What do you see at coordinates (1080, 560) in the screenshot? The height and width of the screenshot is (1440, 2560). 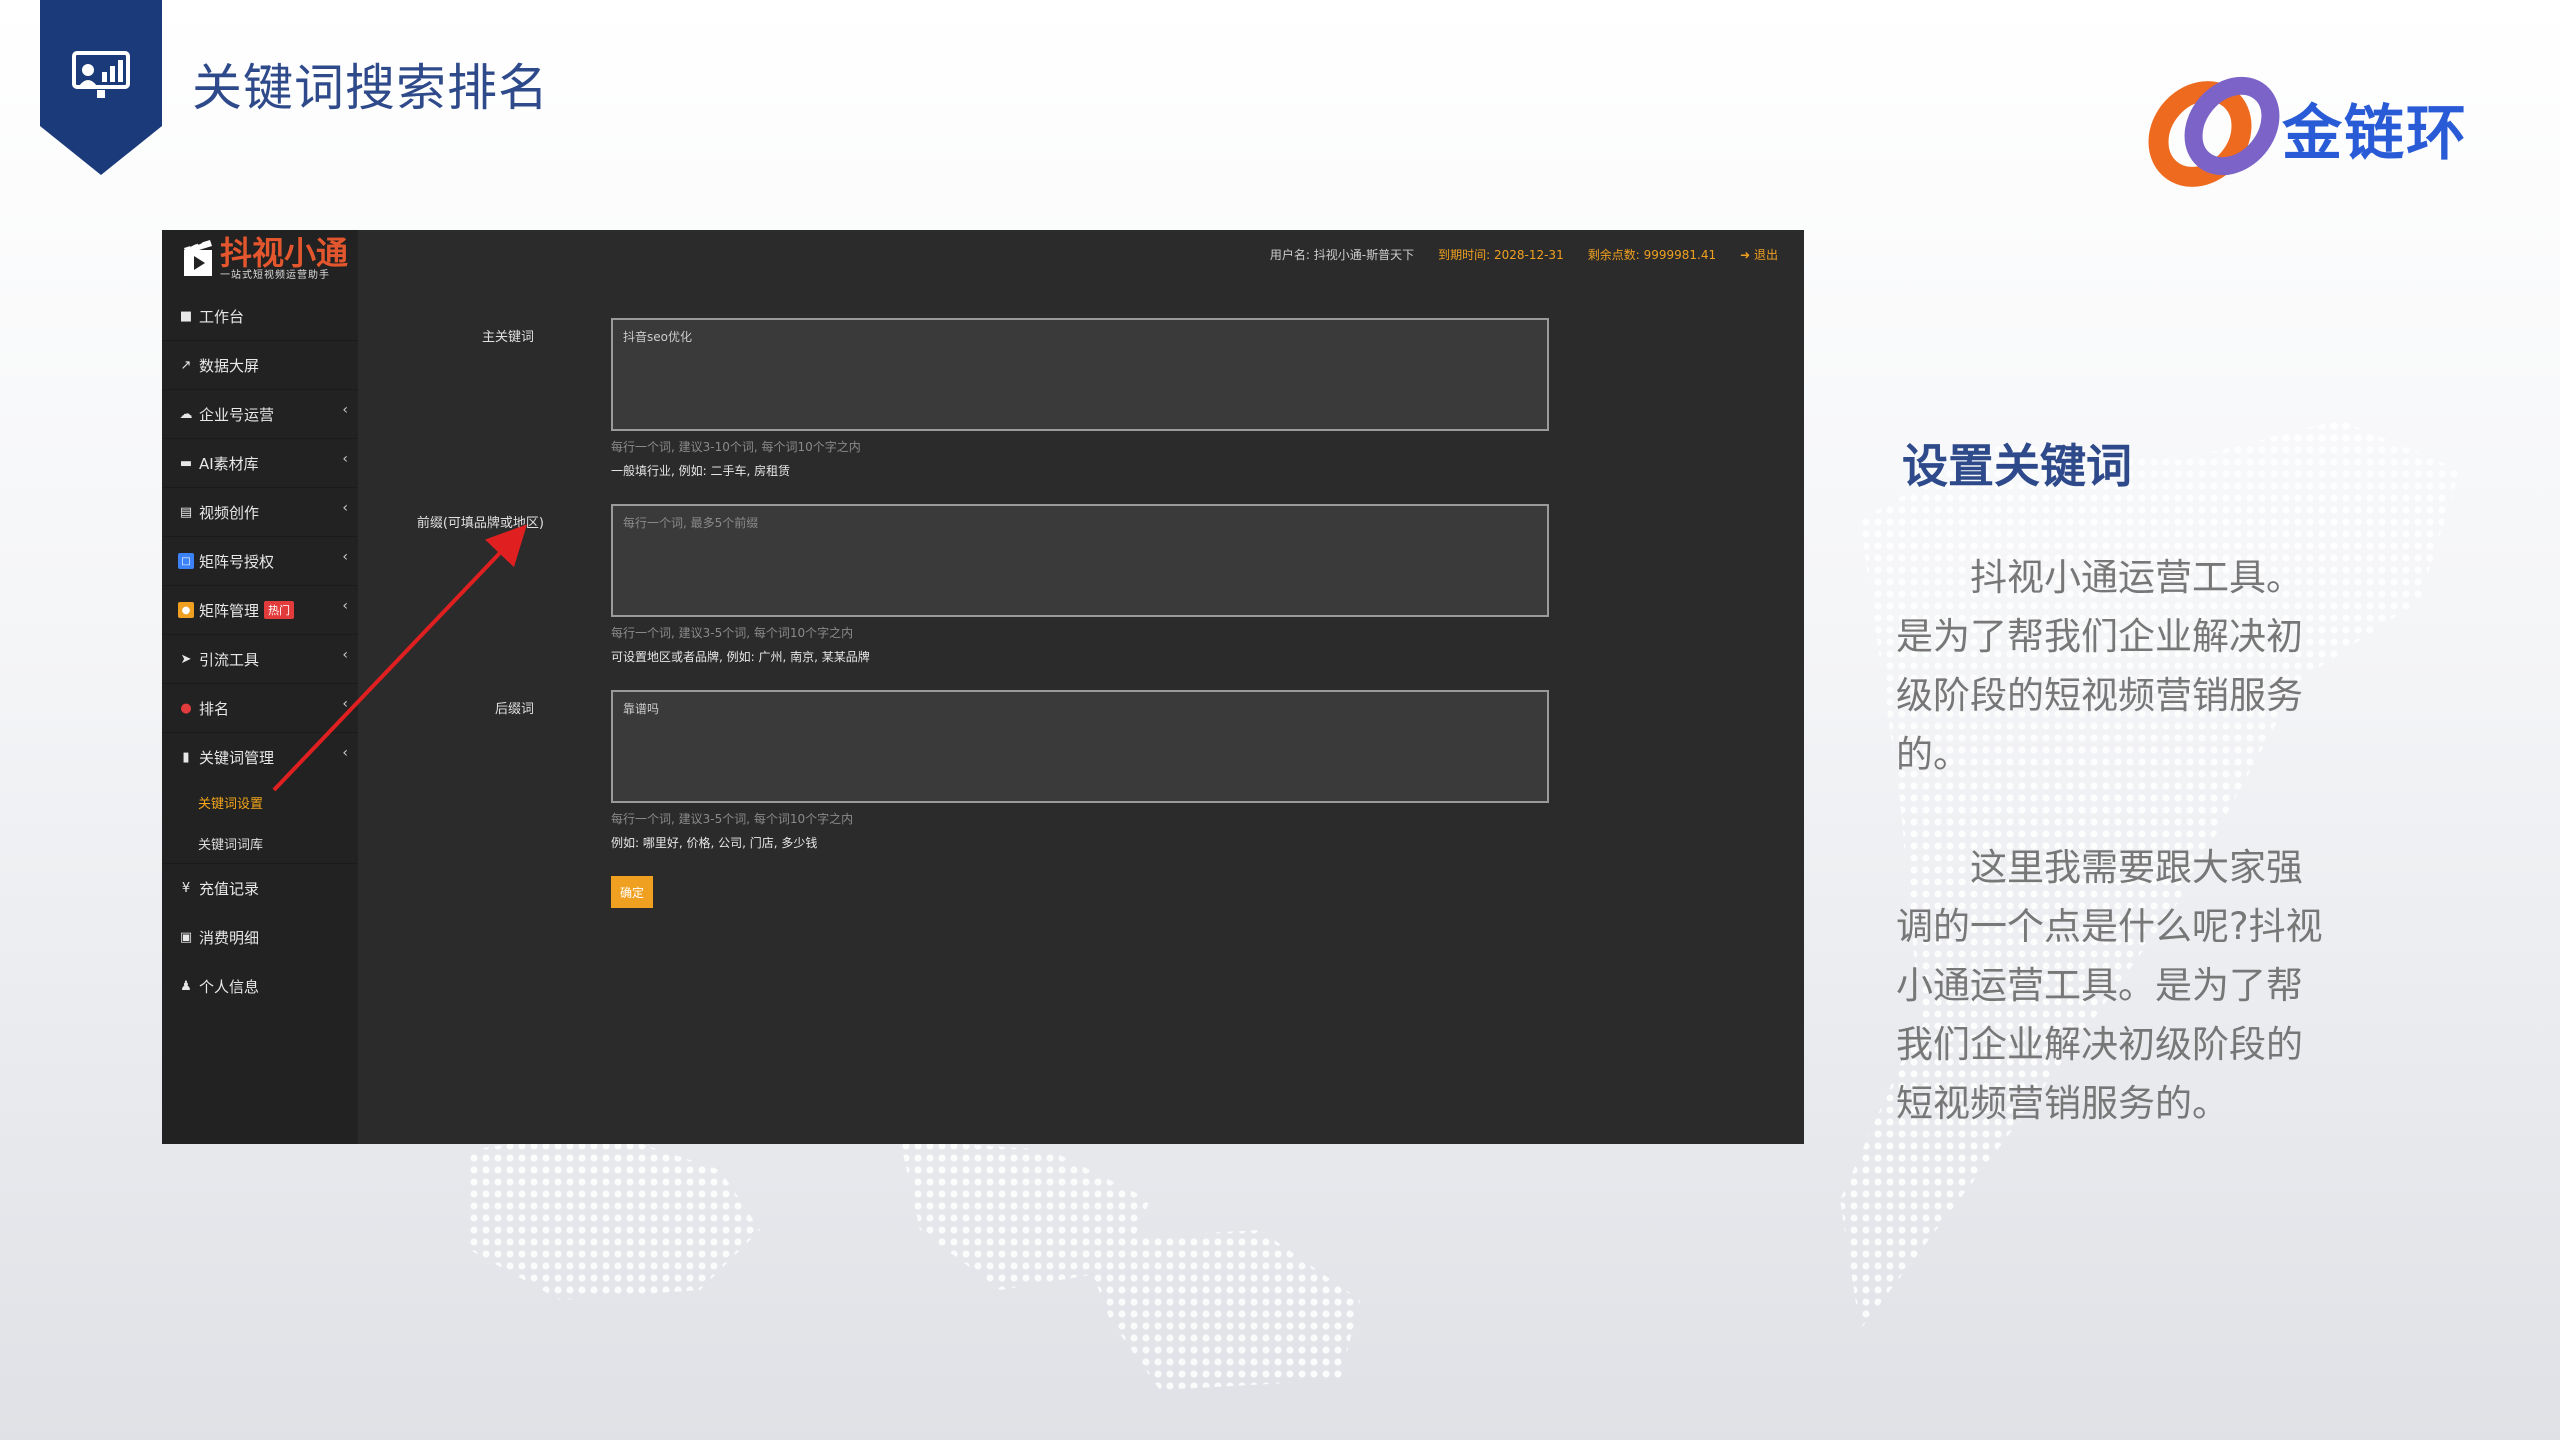 I see `prefix-textarea: 每行一个词, 最多5个前缀` at bounding box center [1080, 560].